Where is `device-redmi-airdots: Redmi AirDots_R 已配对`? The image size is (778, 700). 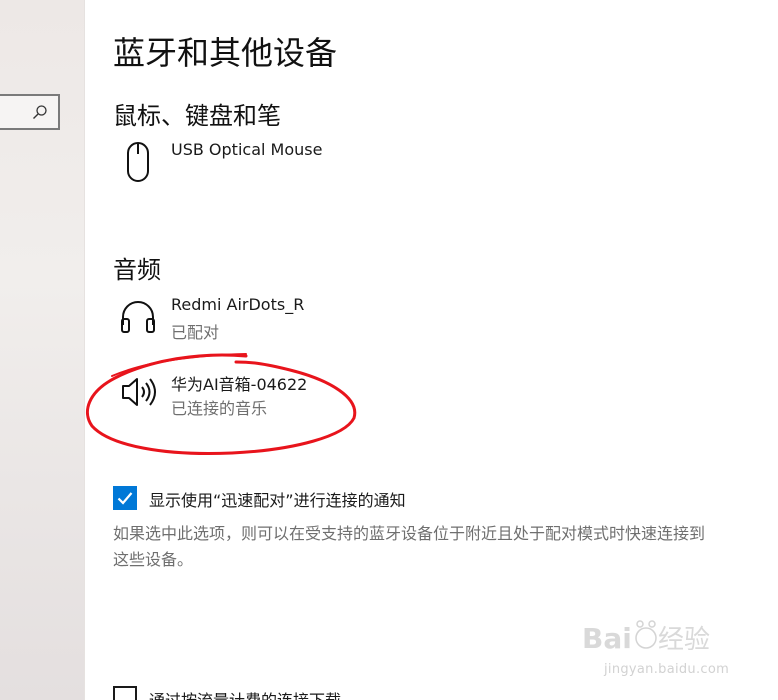
device-redmi-airdots: Redmi AirDots_R 已配对 is located at coordinates (319, 320).